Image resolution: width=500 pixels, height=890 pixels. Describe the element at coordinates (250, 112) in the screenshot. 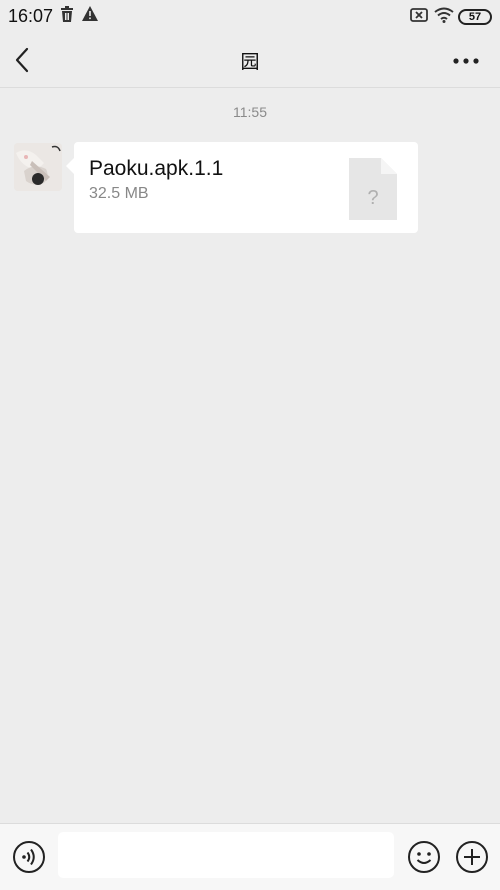

I see `message-timestamp: 11:55` at that location.